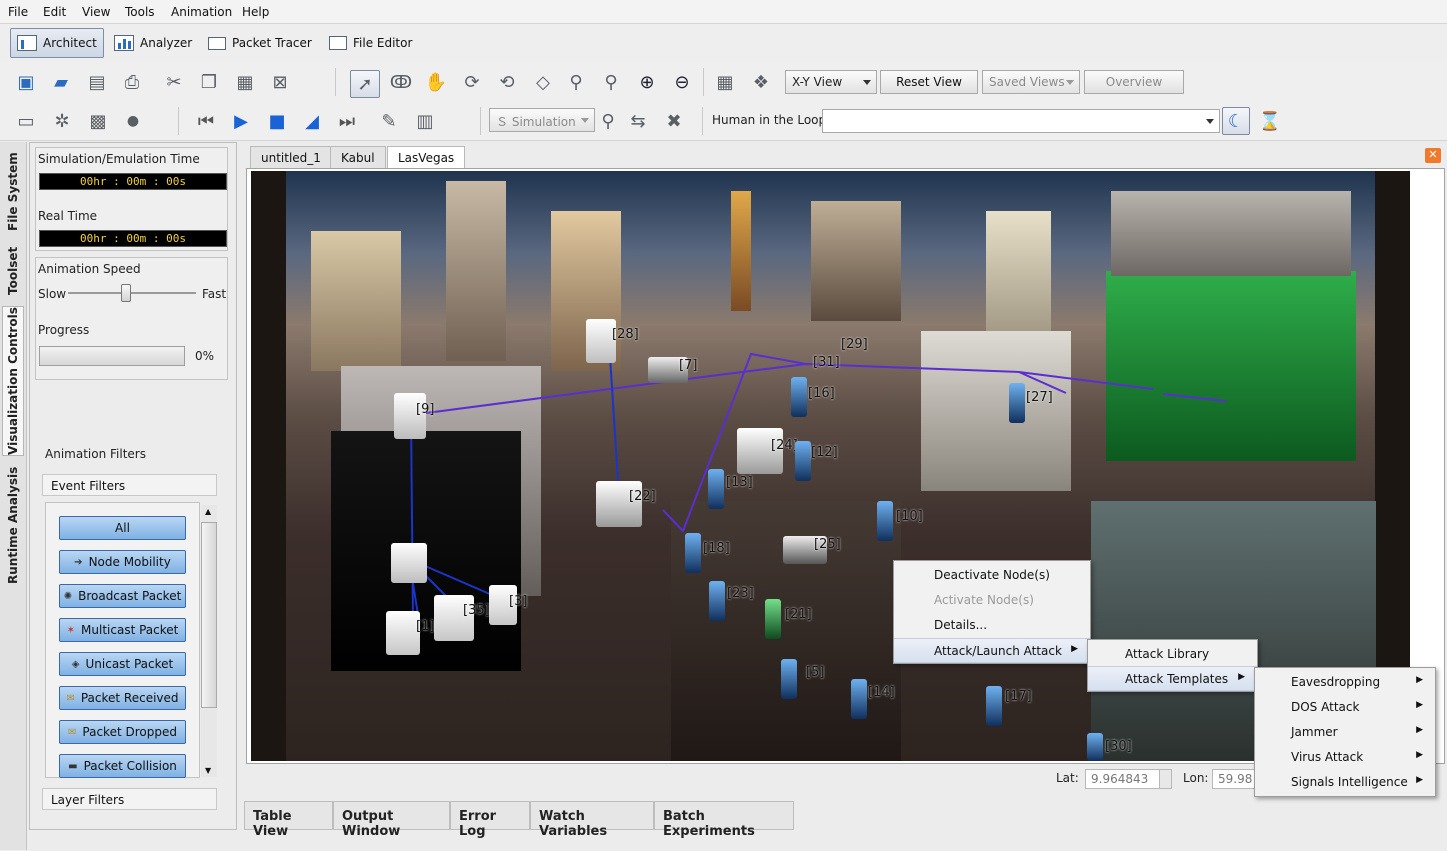 The image size is (1447, 851). I want to click on architect-mode-button: Architect, so click(57, 43).